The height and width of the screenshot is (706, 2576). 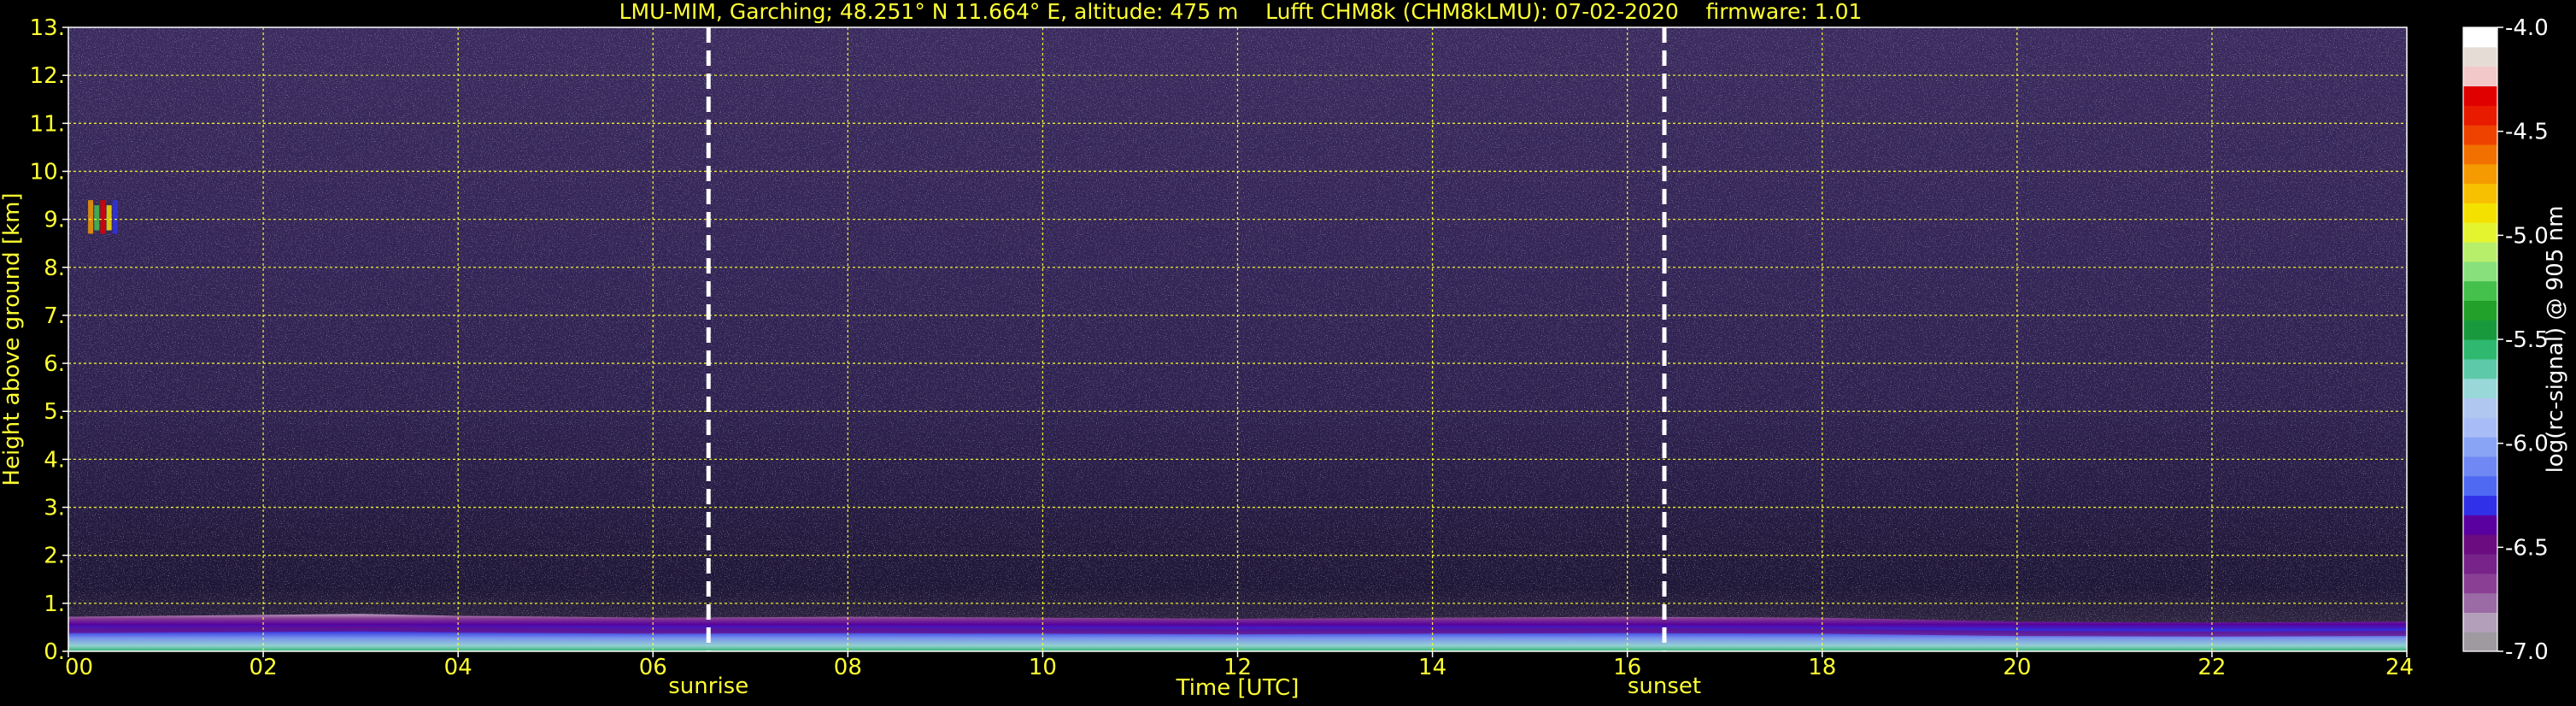 What do you see at coordinates (2399, 667) in the screenshot?
I see `x-tick-label: 24` at bounding box center [2399, 667].